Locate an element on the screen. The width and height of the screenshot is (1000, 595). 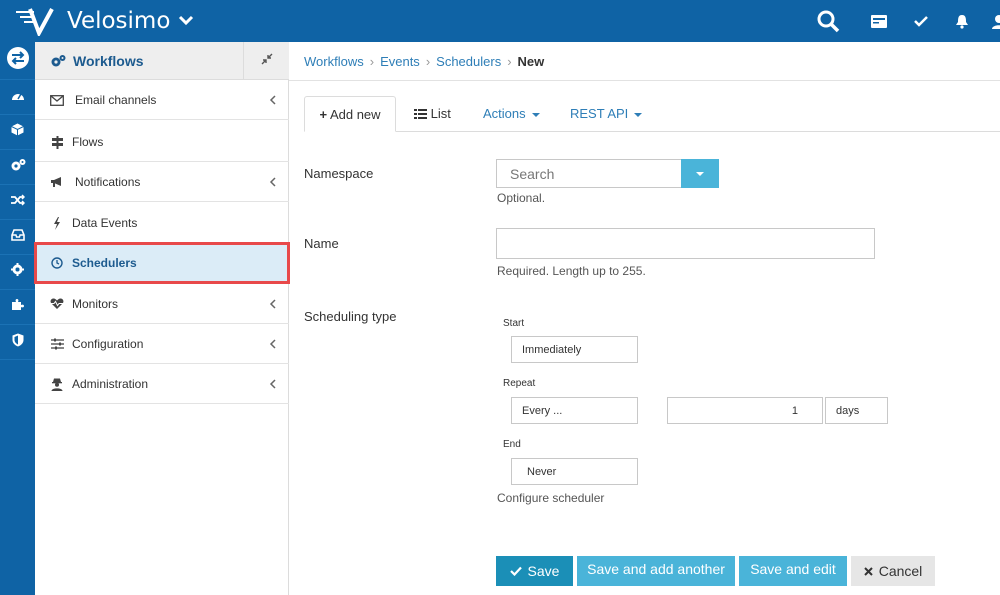
shield-icon is located at coordinates (18, 342).